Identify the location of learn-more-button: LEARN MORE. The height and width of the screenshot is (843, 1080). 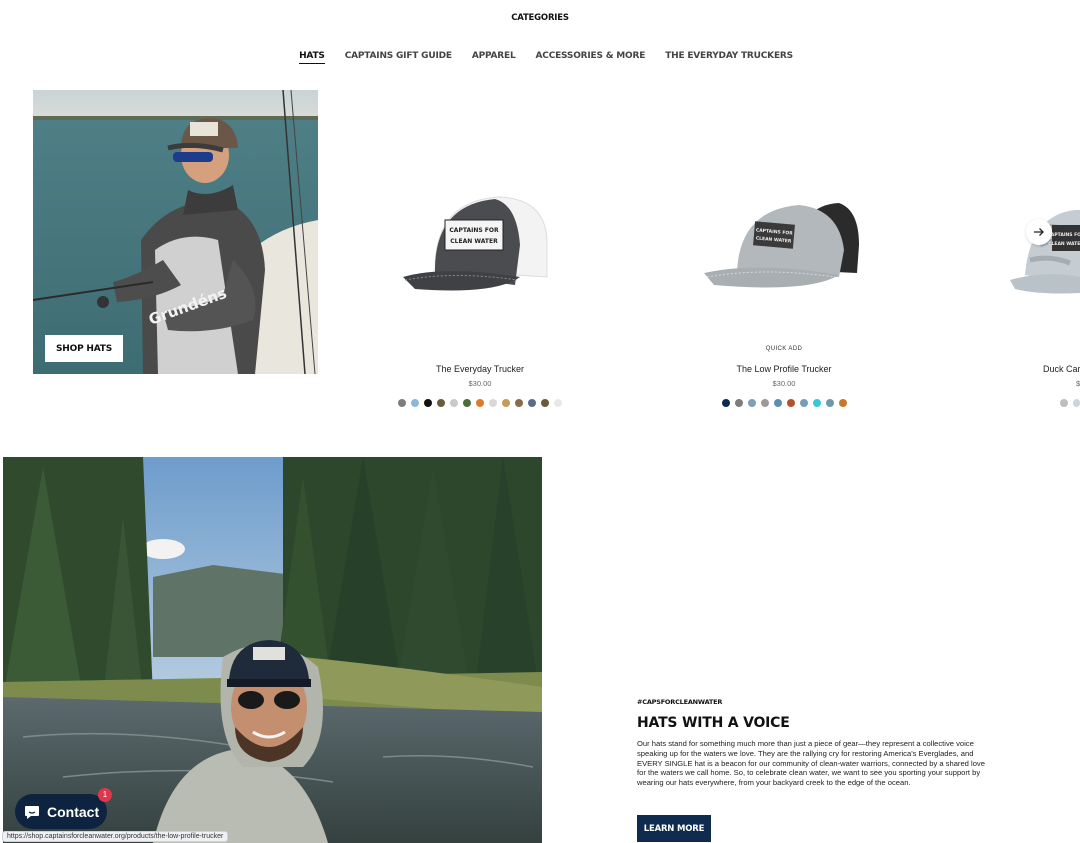
(674, 828).